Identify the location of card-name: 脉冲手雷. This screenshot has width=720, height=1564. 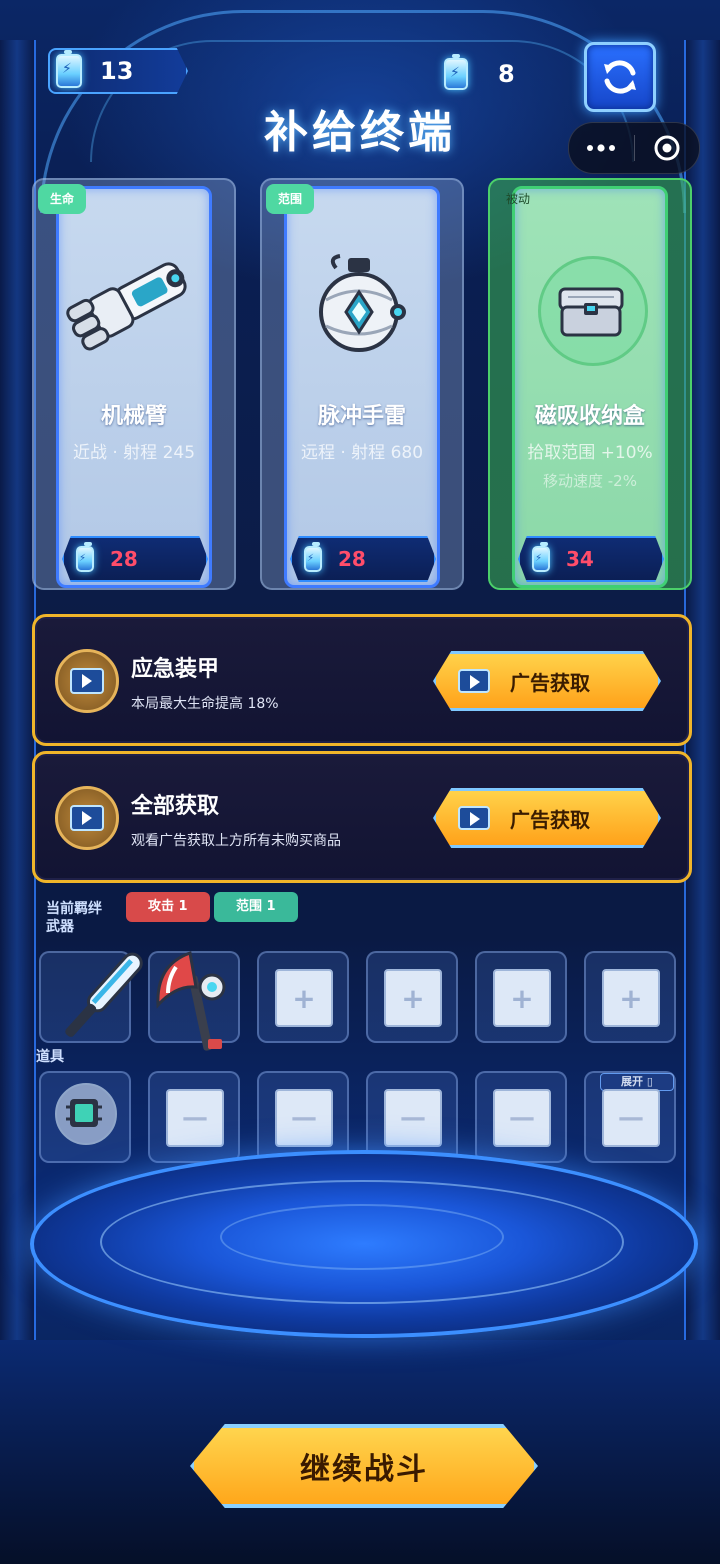
(361, 416).